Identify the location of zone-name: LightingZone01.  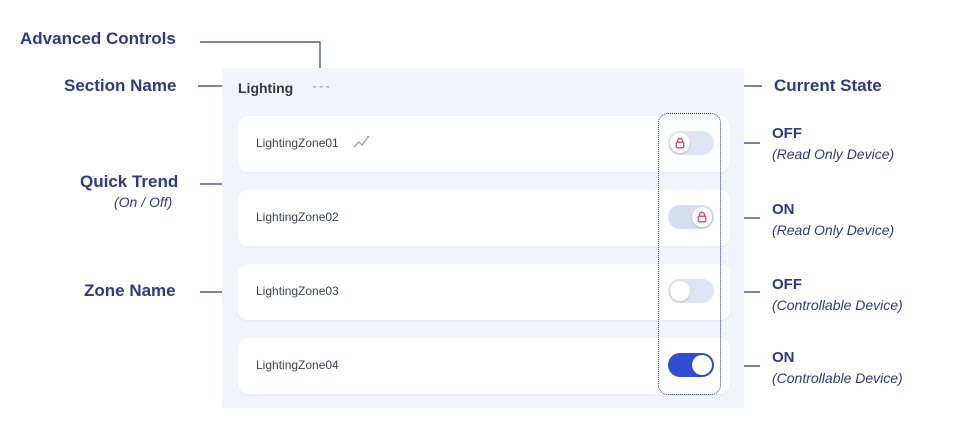
(297, 143).